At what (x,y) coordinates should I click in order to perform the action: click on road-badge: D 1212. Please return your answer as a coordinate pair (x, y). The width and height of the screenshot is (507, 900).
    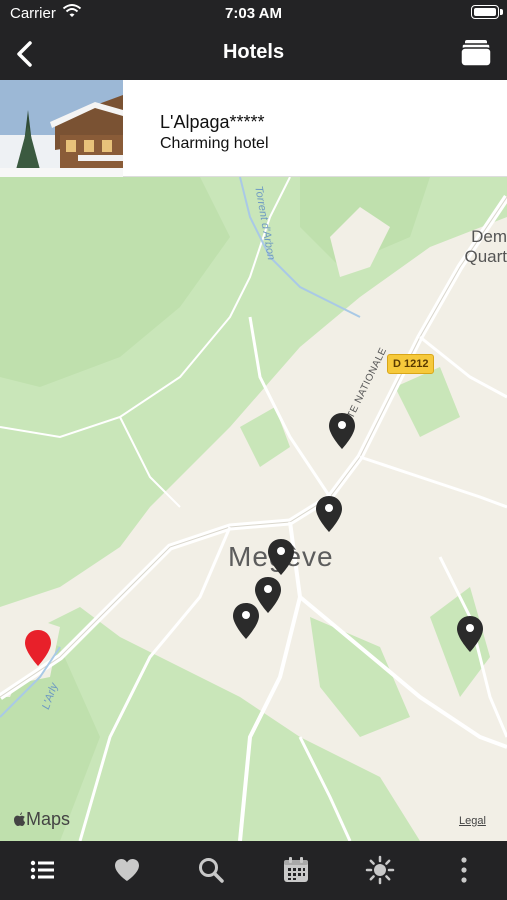
    Looking at the image, I should click on (411, 364).